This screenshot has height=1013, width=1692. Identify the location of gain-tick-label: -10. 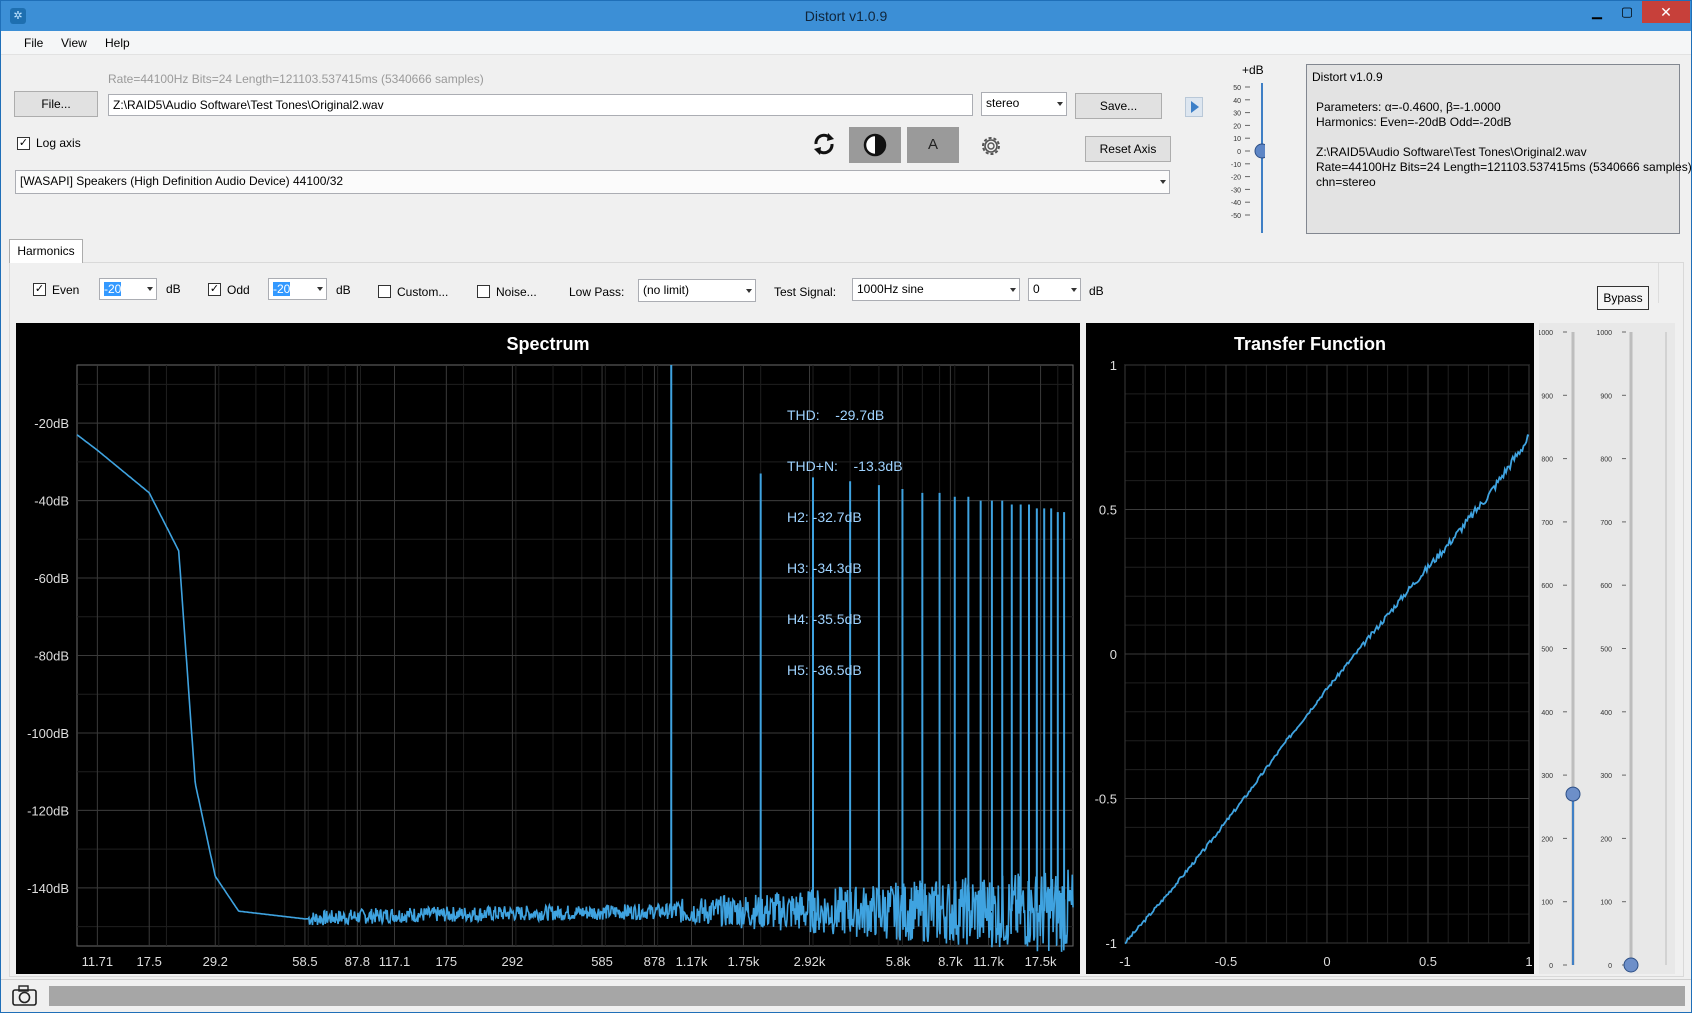
(1236, 165).